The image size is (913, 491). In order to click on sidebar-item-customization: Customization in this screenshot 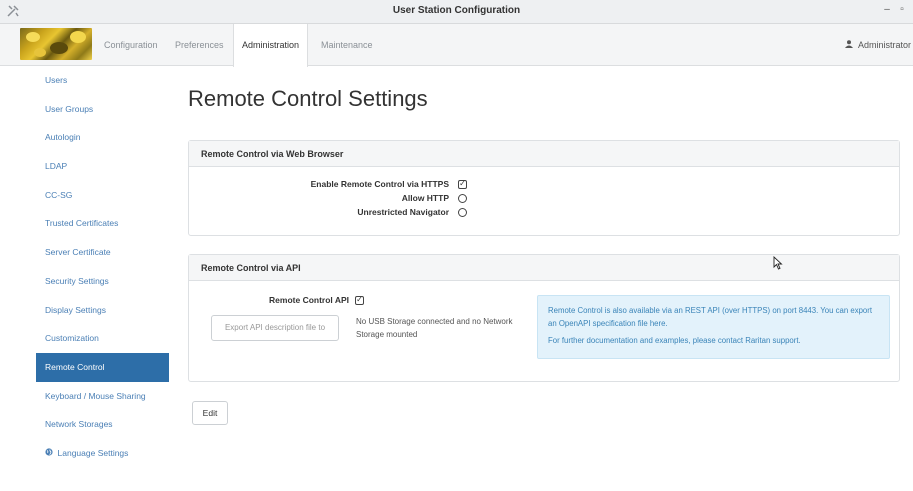, I will do `click(102, 338)`.